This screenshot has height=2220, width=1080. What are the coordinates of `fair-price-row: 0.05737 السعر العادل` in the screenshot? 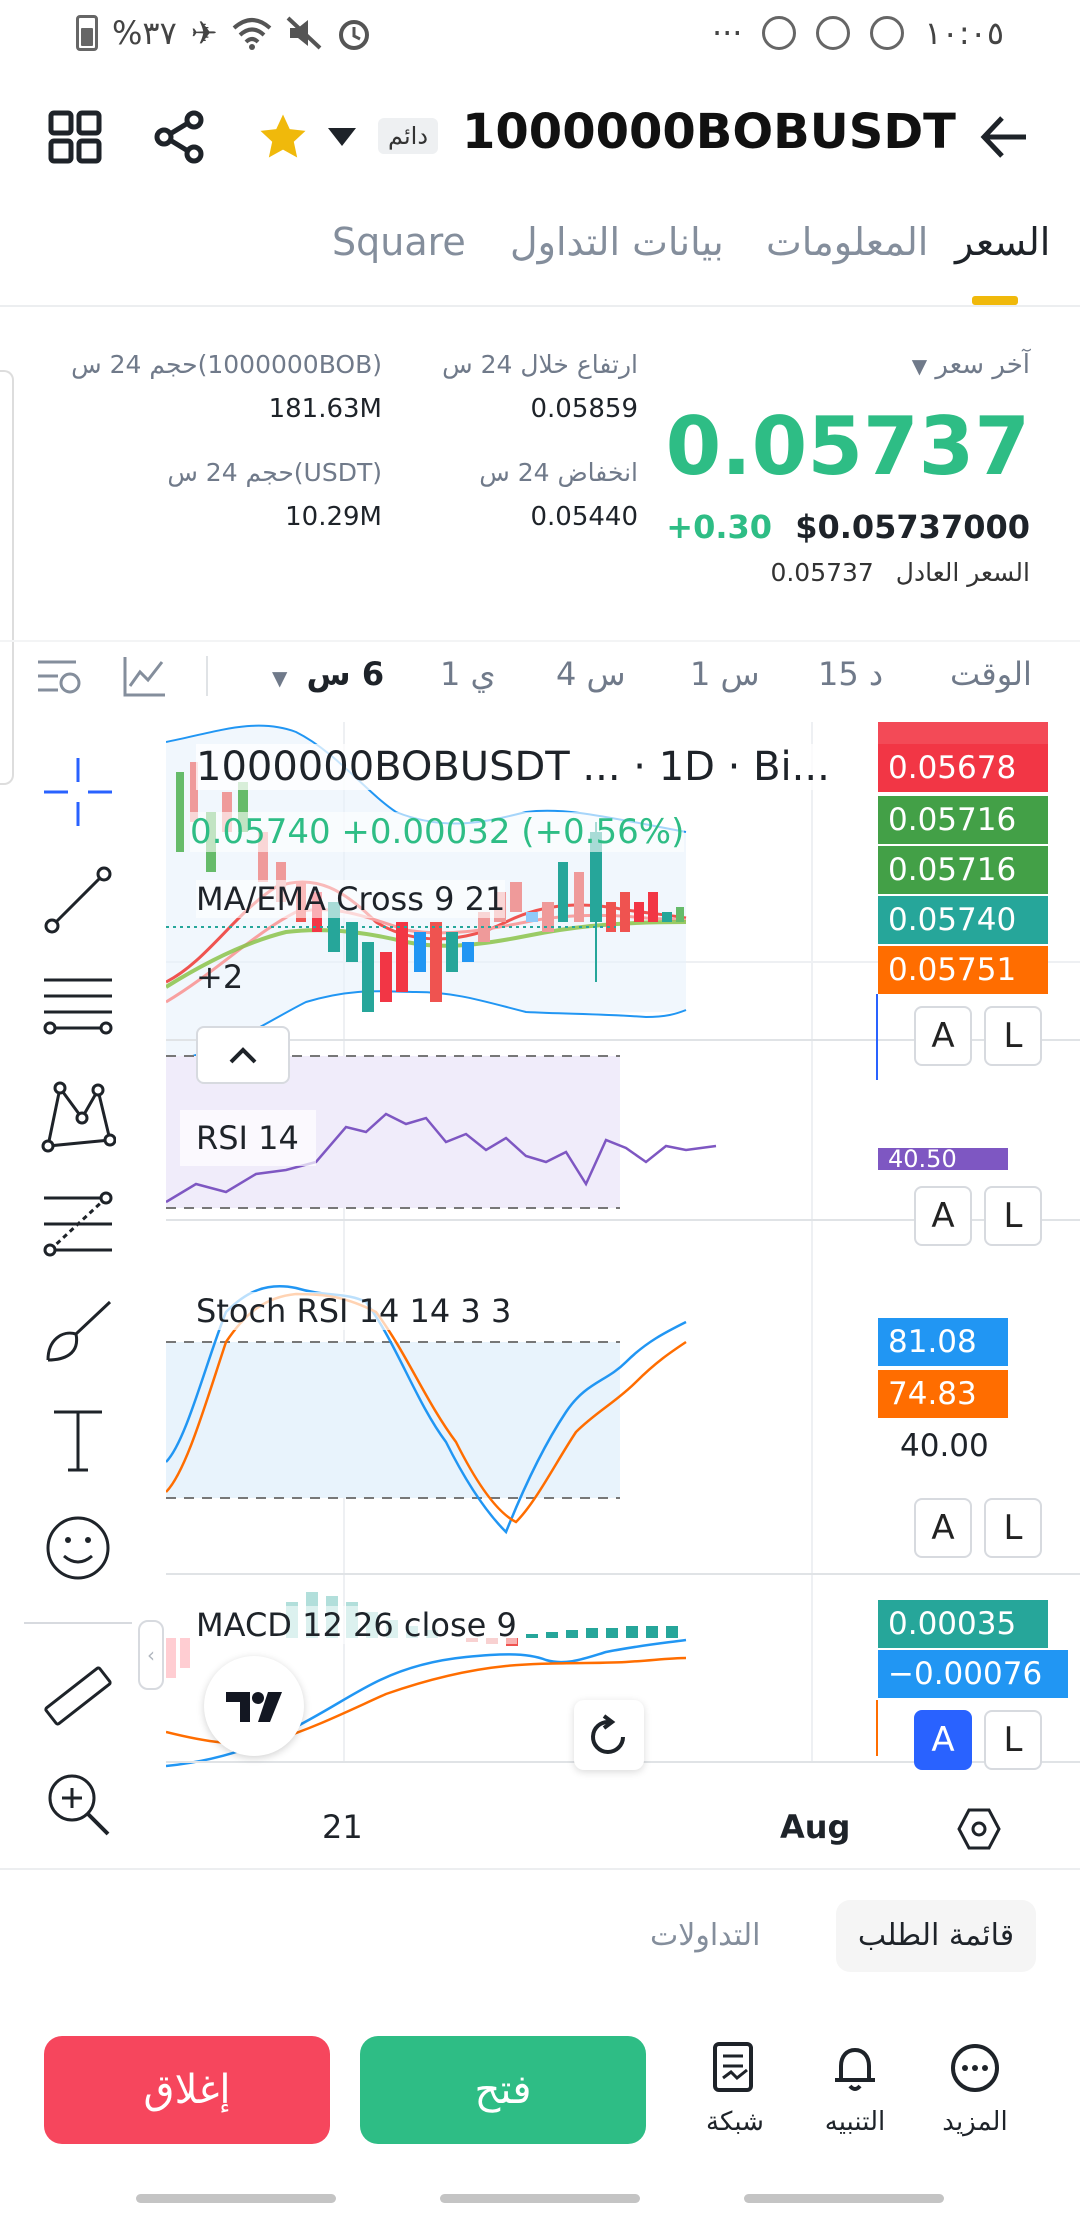 It's located at (900, 572).